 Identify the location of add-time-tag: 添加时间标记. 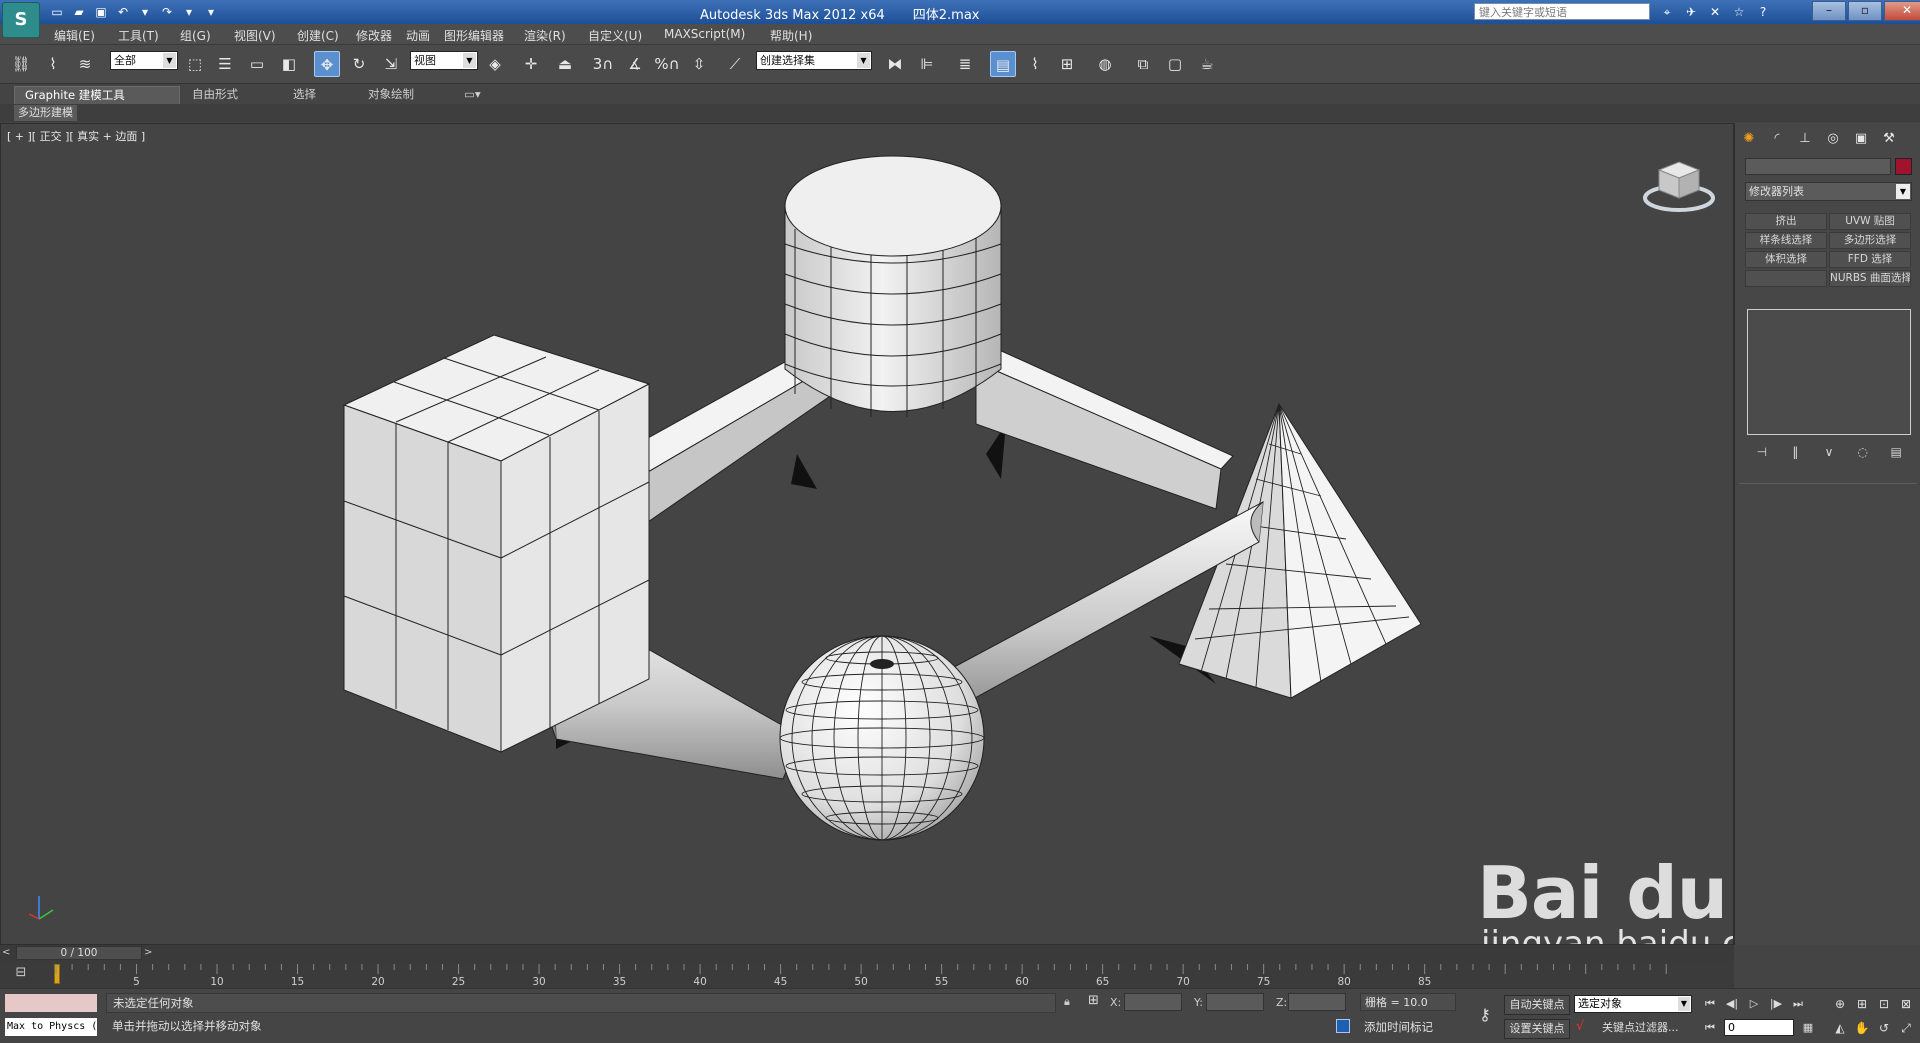
(1398, 1027).